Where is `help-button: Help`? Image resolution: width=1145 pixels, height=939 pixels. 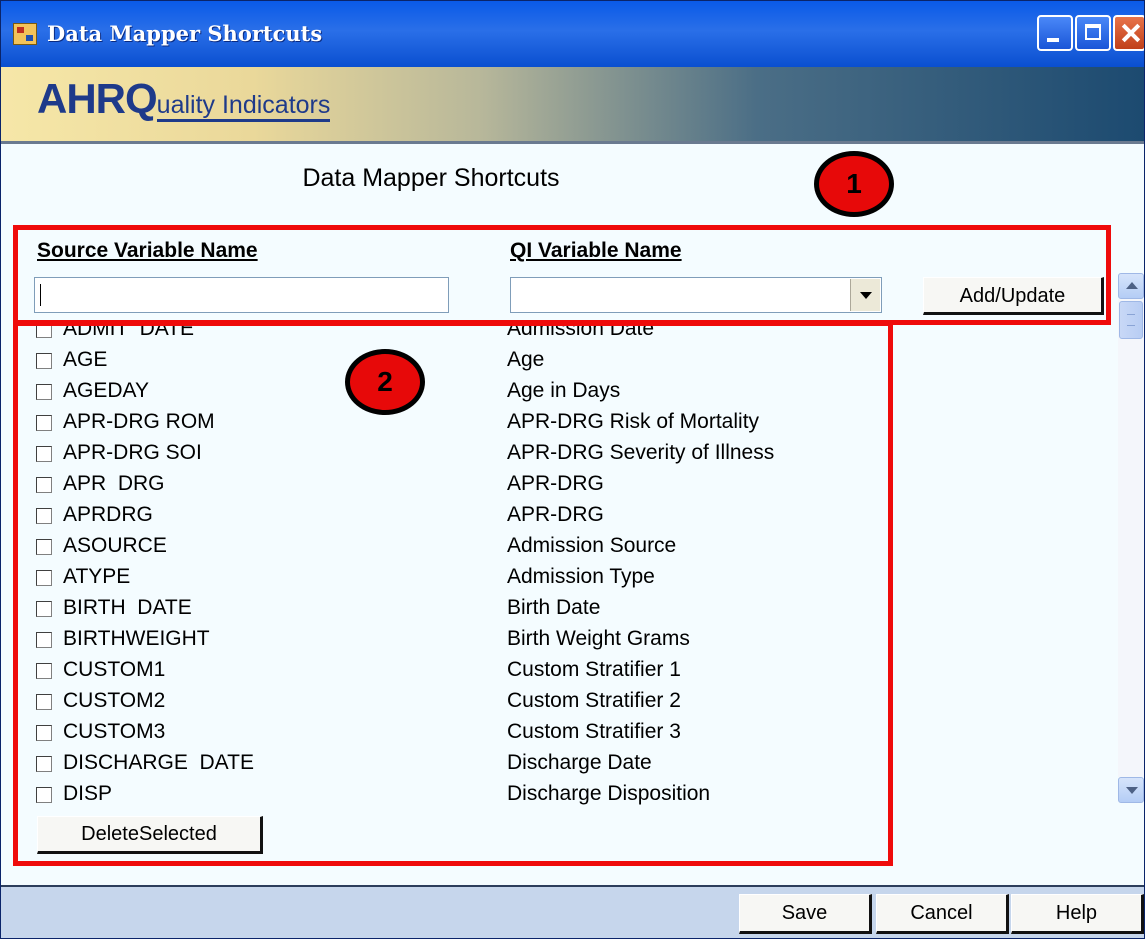
help-button: Help is located at coordinates (1077, 914).